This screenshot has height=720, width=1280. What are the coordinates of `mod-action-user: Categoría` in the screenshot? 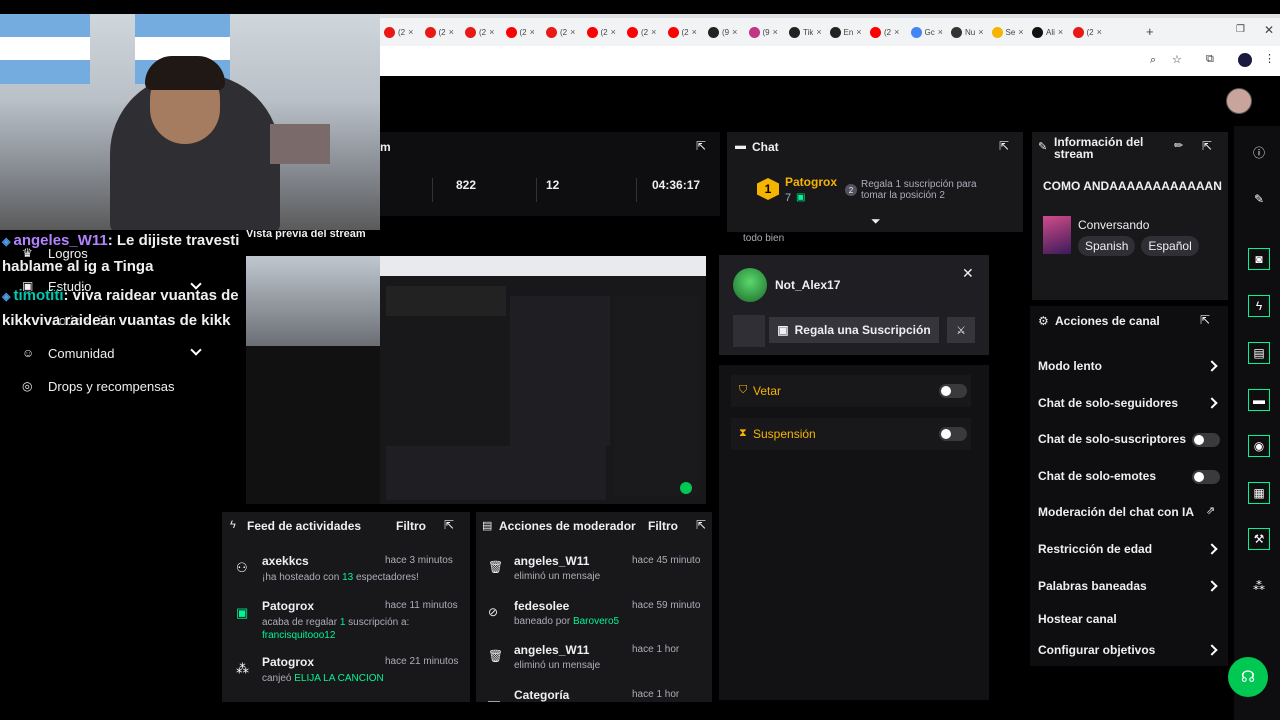 It's located at (541, 695).